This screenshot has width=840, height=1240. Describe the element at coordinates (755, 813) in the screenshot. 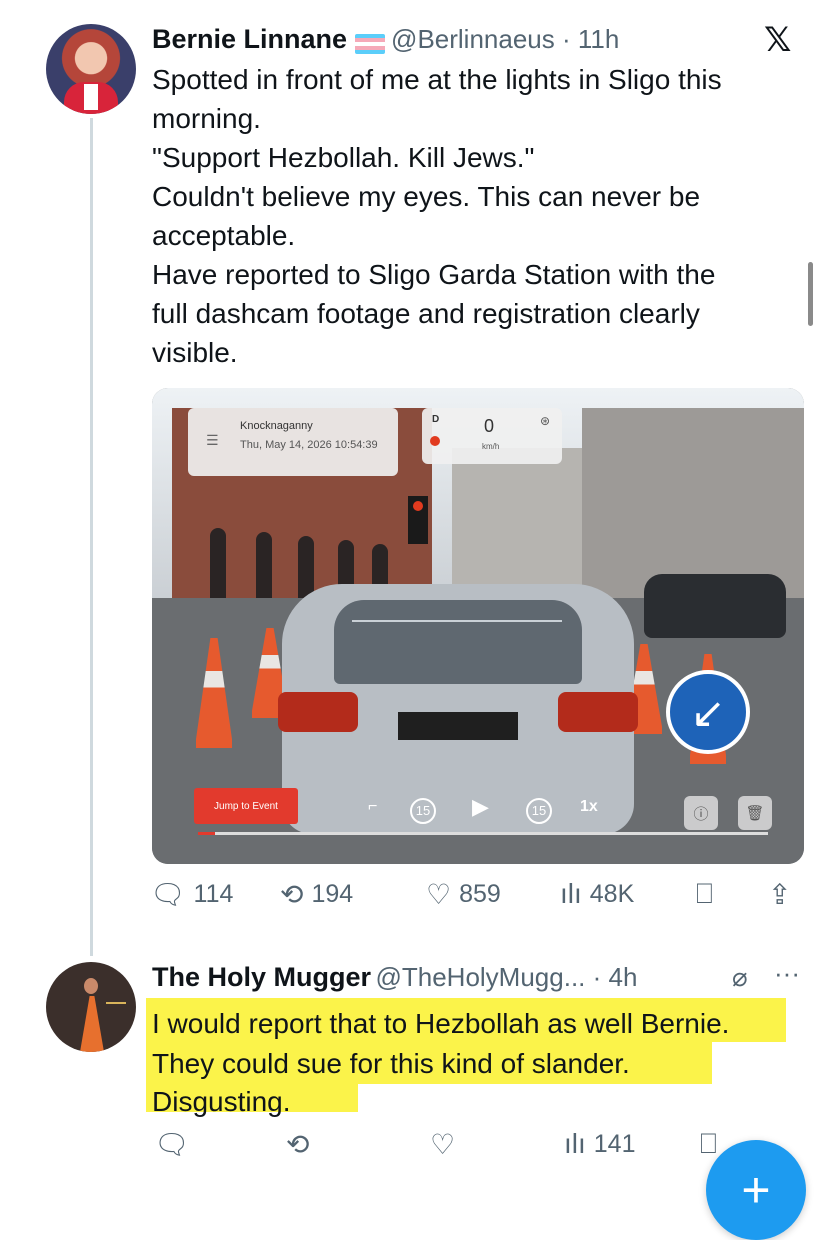

I see `trash-icon: 🗑` at that location.